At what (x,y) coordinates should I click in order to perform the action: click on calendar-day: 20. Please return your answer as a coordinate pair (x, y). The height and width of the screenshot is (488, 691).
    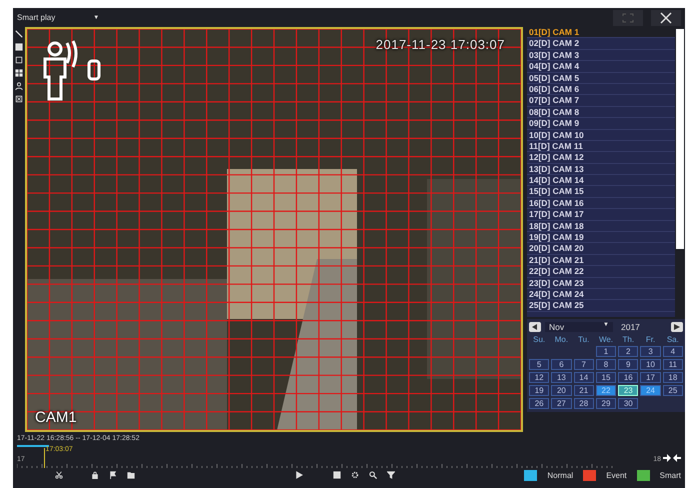
    Looking at the image, I should click on (561, 390).